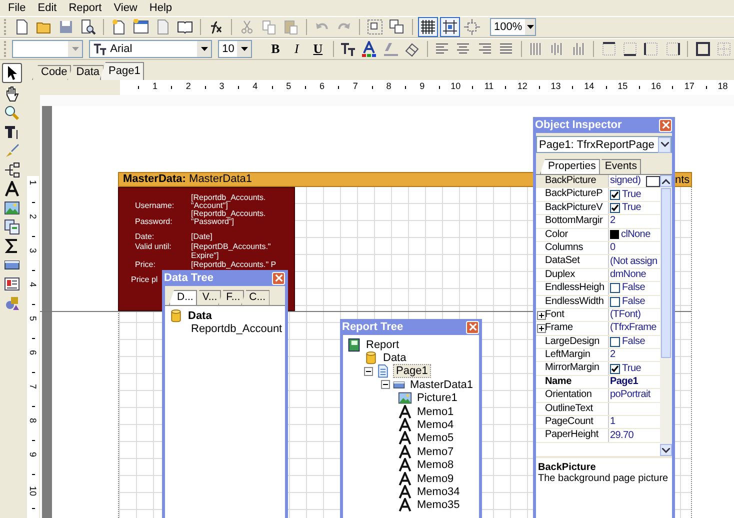 Image resolution: width=734 pixels, height=518 pixels. I want to click on style-button: I, so click(296, 49).